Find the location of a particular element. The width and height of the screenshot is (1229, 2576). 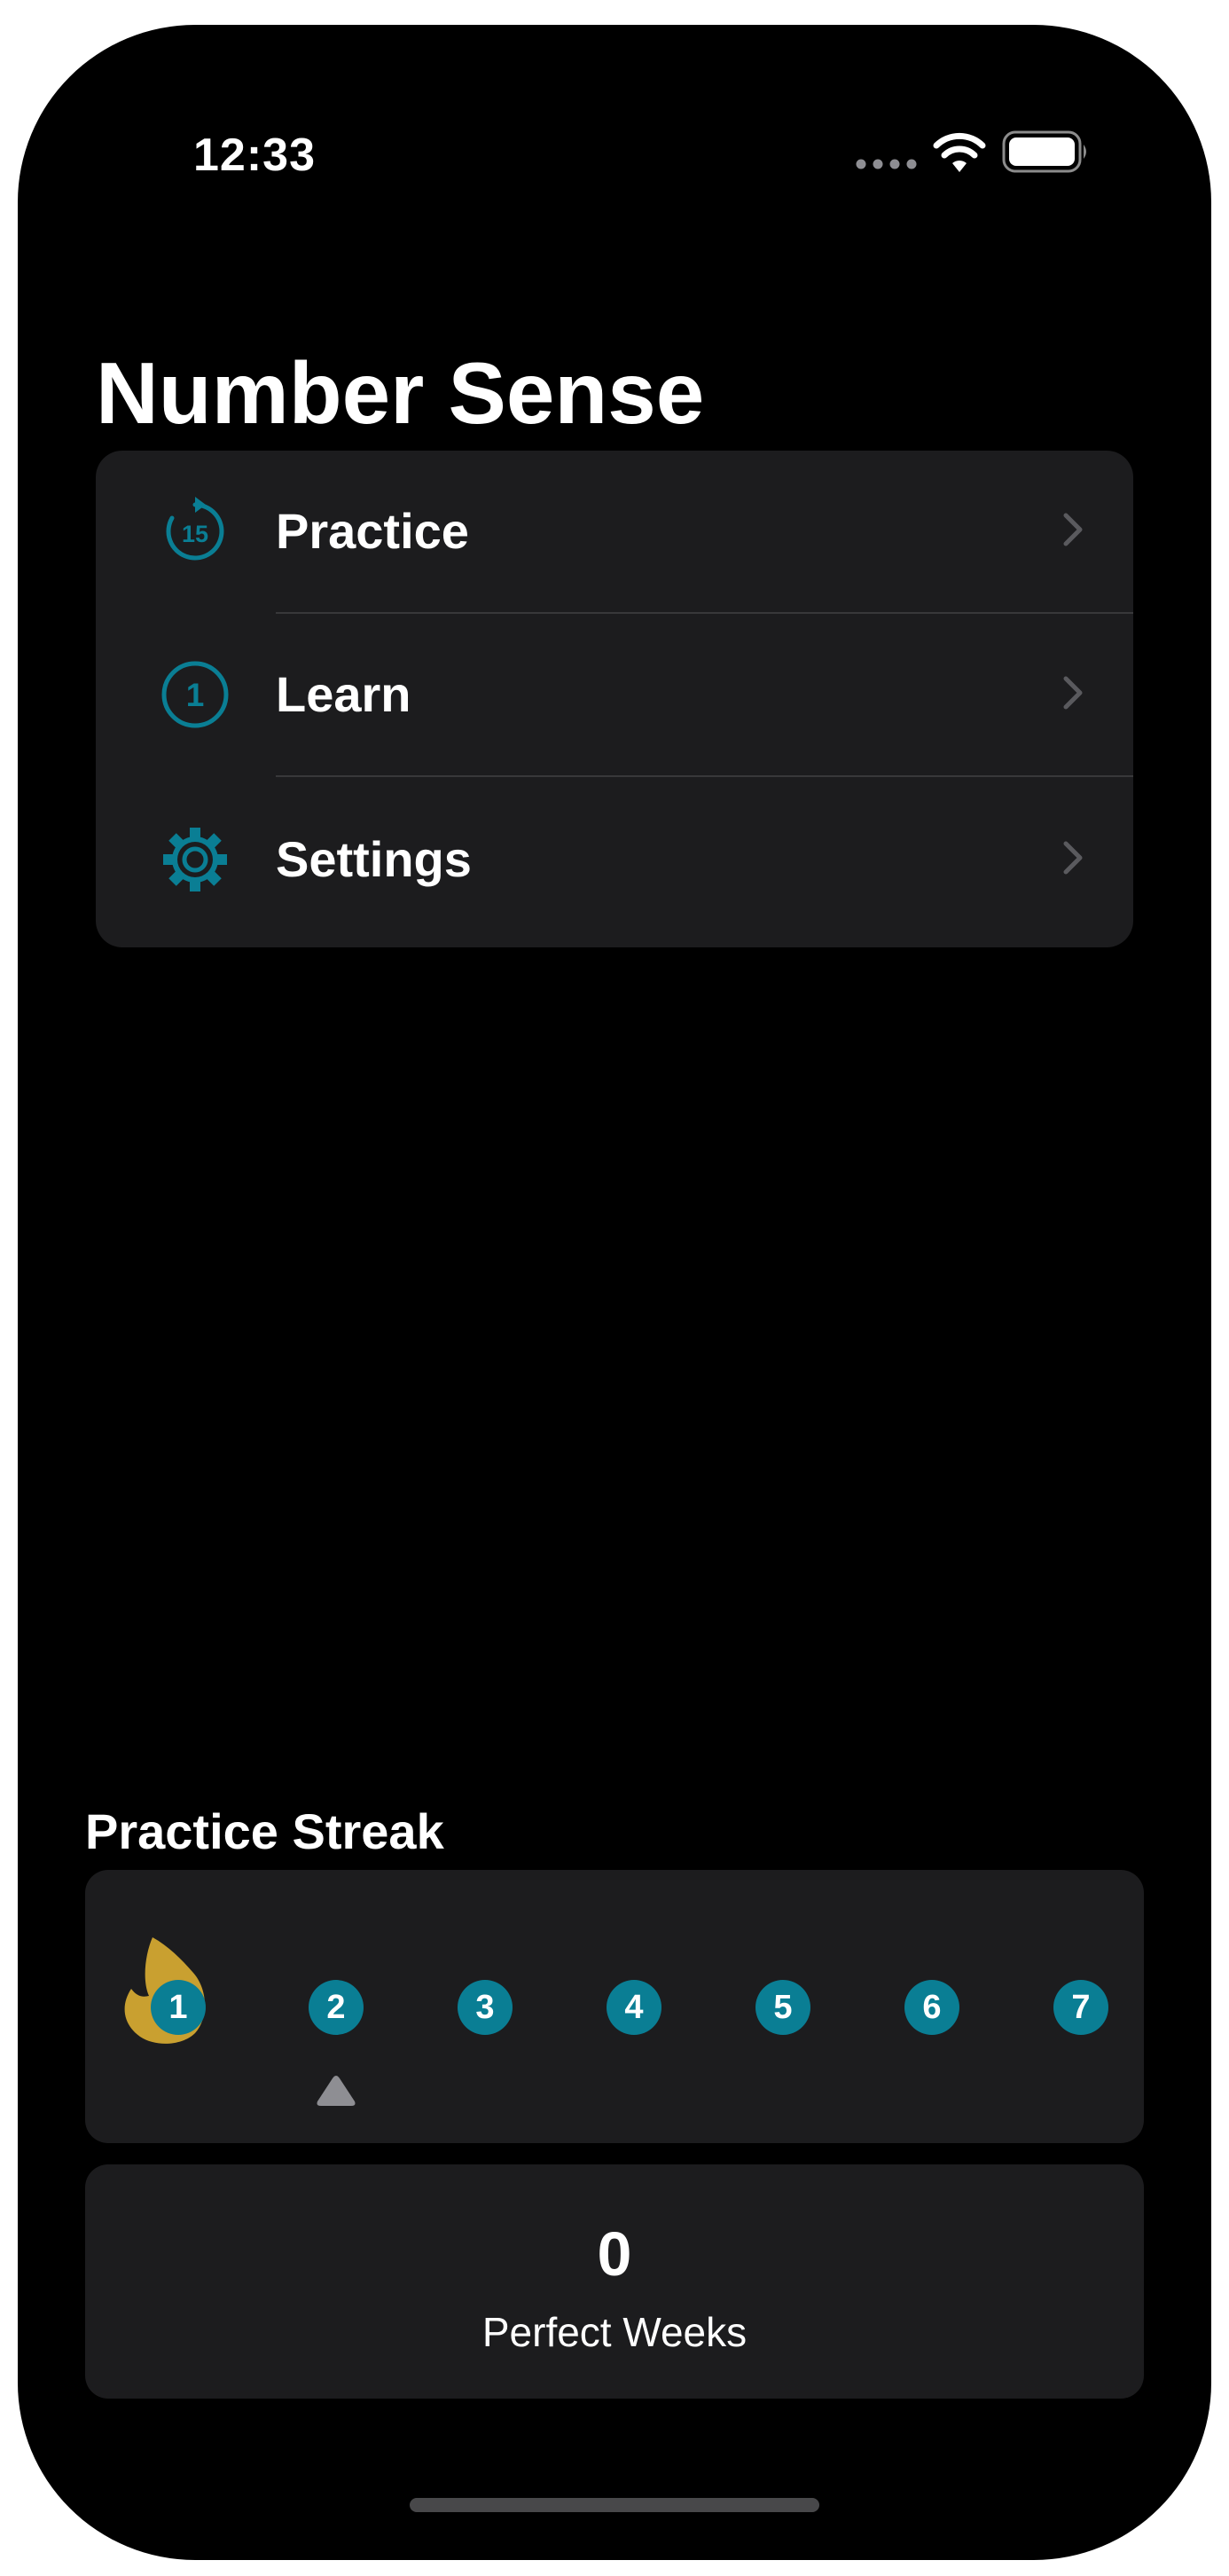

menu-item-learn: 1 Learn is located at coordinates (614, 694).